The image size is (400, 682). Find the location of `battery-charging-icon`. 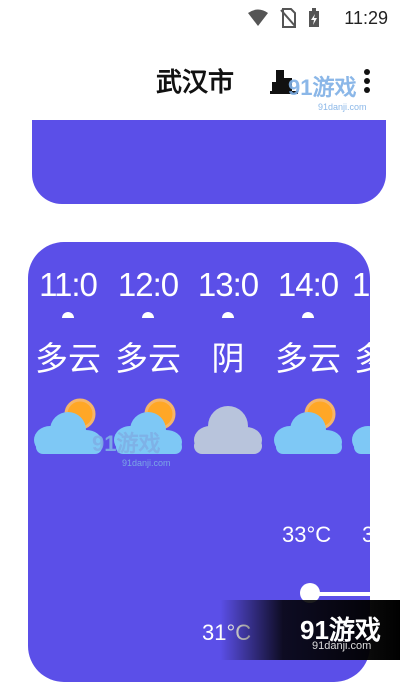

battery-charging-icon is located at coordinates (314, 20).